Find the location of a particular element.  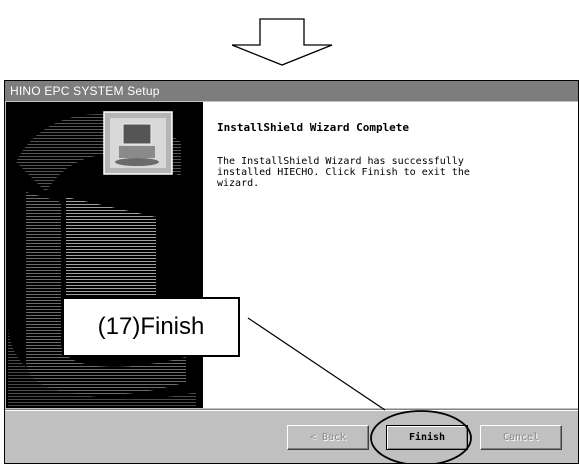

annotation-overlay is located at coordinates (359, 390).